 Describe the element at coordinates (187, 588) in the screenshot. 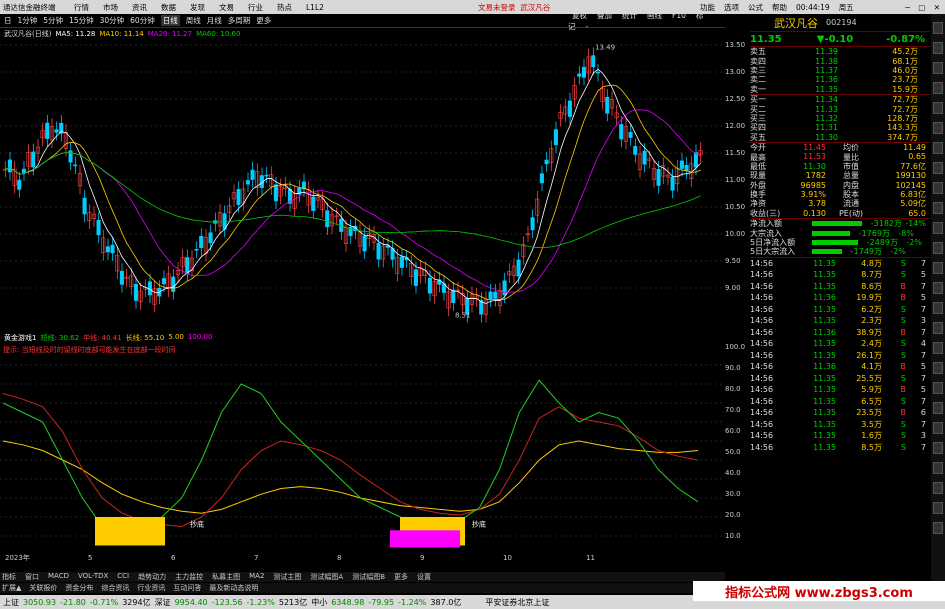

I see `info-tab-5: 互动问答` at that location.